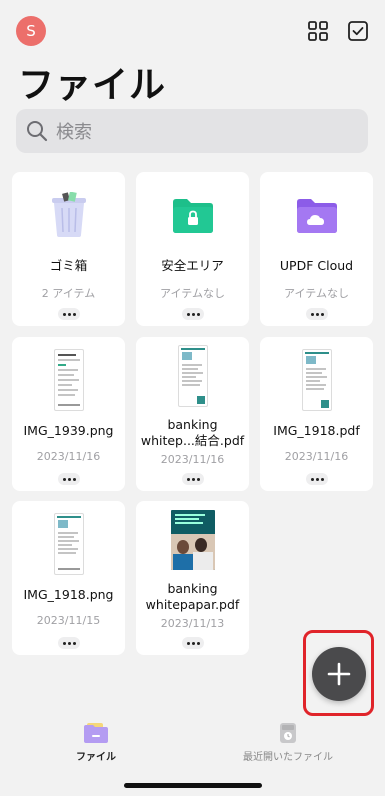 Image resolution: width=385 pixels, height=796 pixels. Describe the element at coordinates (68, 214) in the screenshot. I see `trash-icon` at that location.